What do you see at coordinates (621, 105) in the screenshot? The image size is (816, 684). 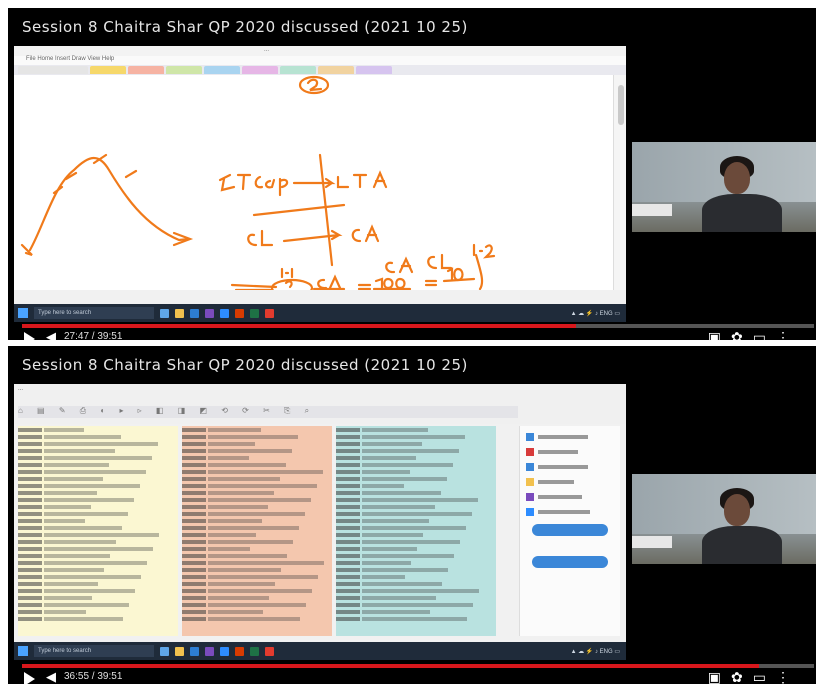 I see `scrollbar-thumb` at bounding box center [621, 105].